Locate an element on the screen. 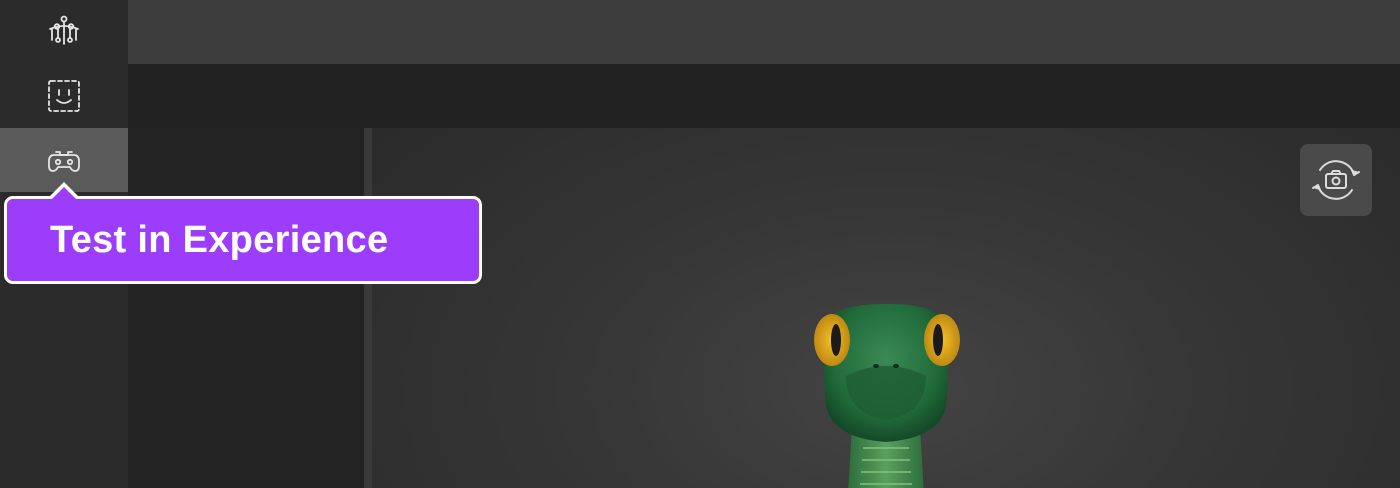 The image size is (1400, 488). camera-rotate-icon is located at coordinates (1336, 180).